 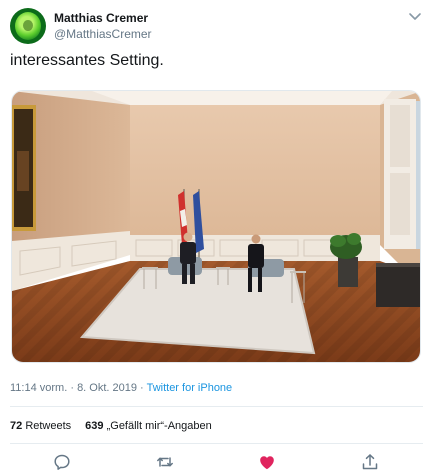 What do you see at coordinates (216, 462) in the screenshot?
I see `tweet-actions` at bounding box center [216, 462].